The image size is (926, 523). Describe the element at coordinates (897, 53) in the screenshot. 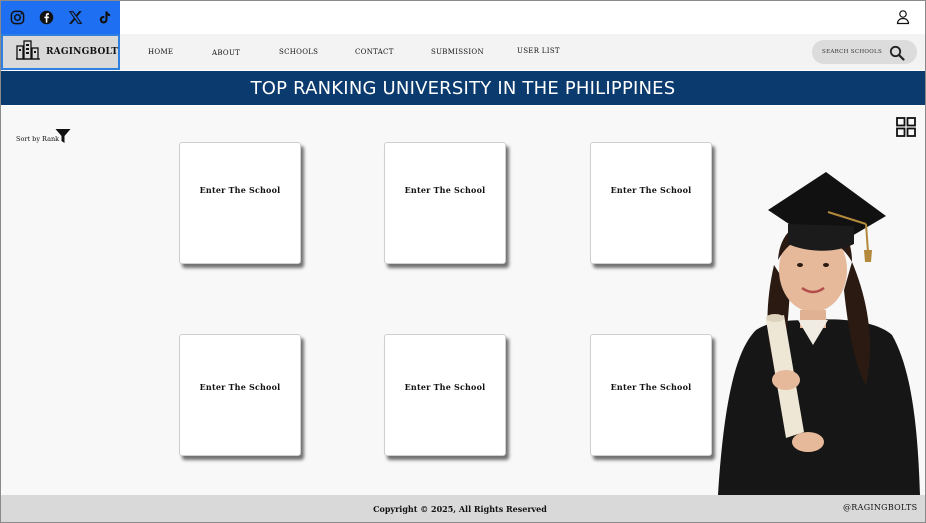

I see `search-icon` at that location.